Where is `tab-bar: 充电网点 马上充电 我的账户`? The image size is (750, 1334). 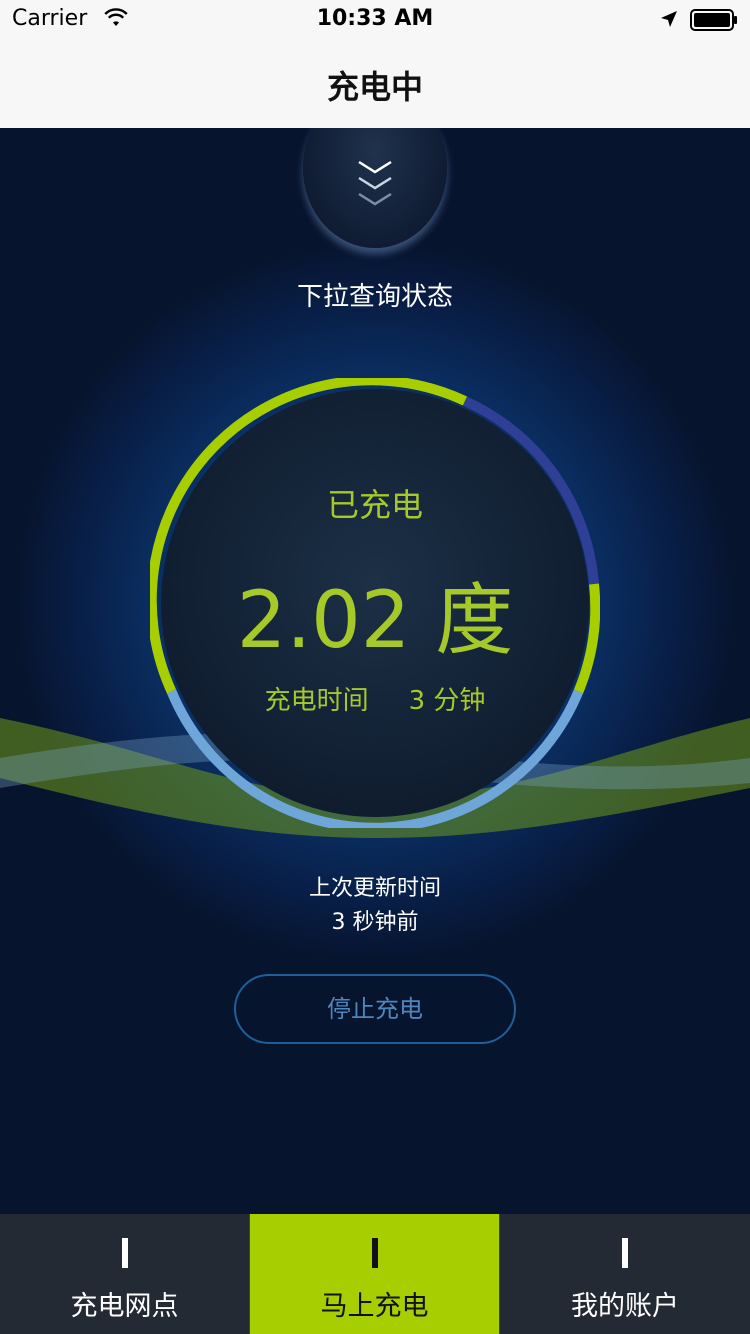 tab-bar: 充电网点 马上充电 我的账户 is located at coordinates (375, 1274).